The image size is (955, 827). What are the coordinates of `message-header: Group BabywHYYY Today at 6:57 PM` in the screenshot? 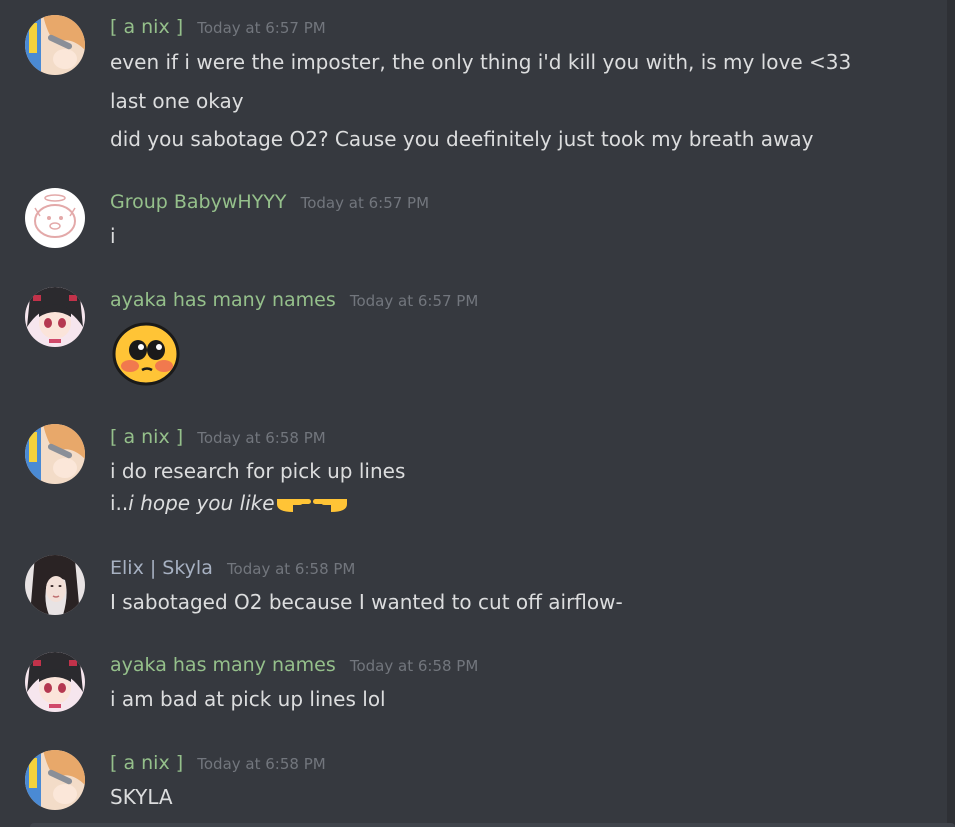 It's located at (269, 202).